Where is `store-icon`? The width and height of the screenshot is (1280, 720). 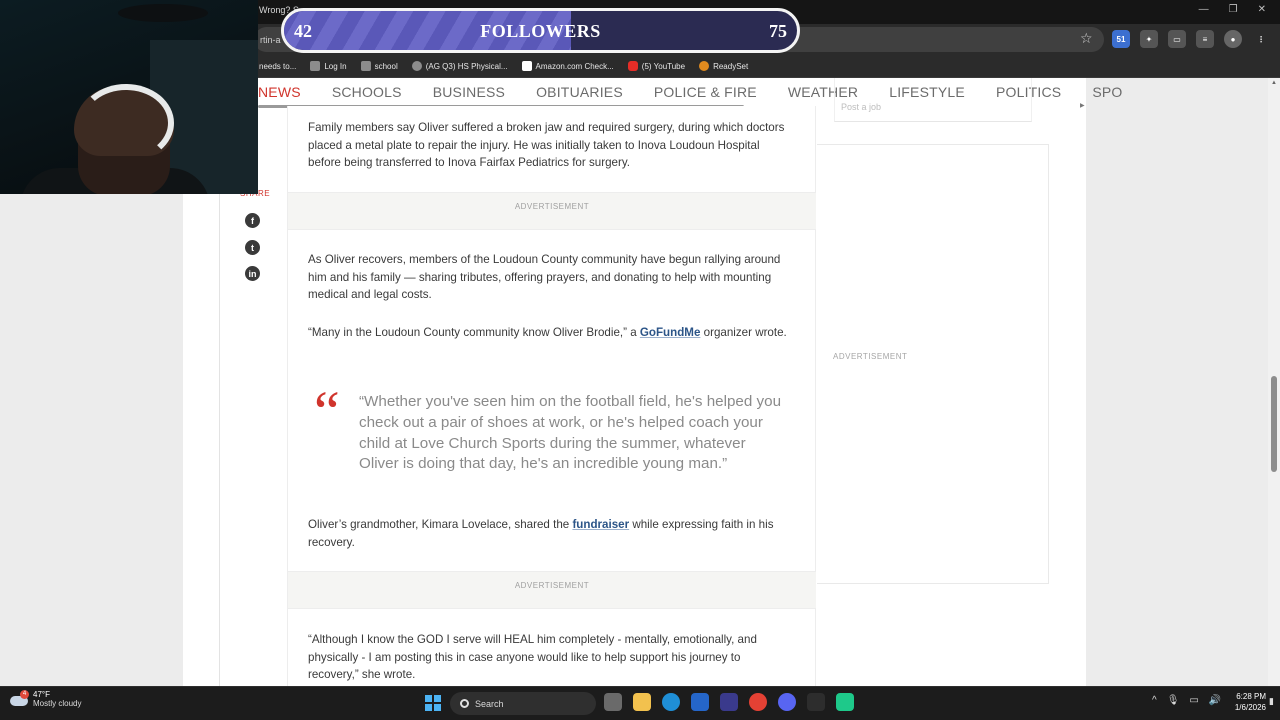
store-icon is located at coordinates (729, 702).